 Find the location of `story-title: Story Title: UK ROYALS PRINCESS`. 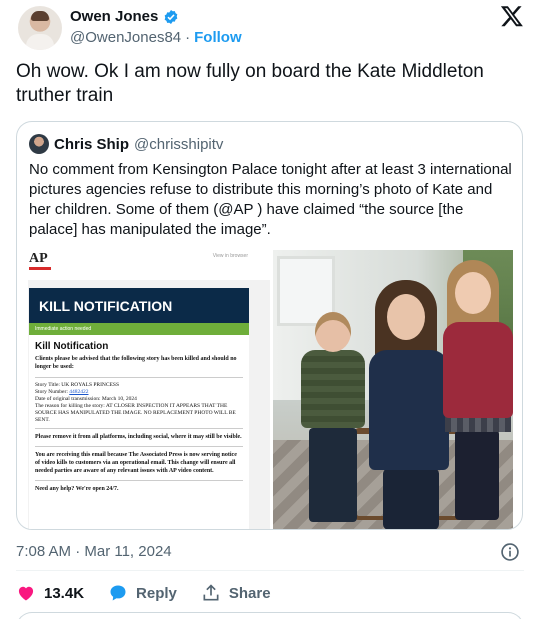

story-title: Story Title: UK ROYALS PRINCESS is located at coordinates (77, 385).